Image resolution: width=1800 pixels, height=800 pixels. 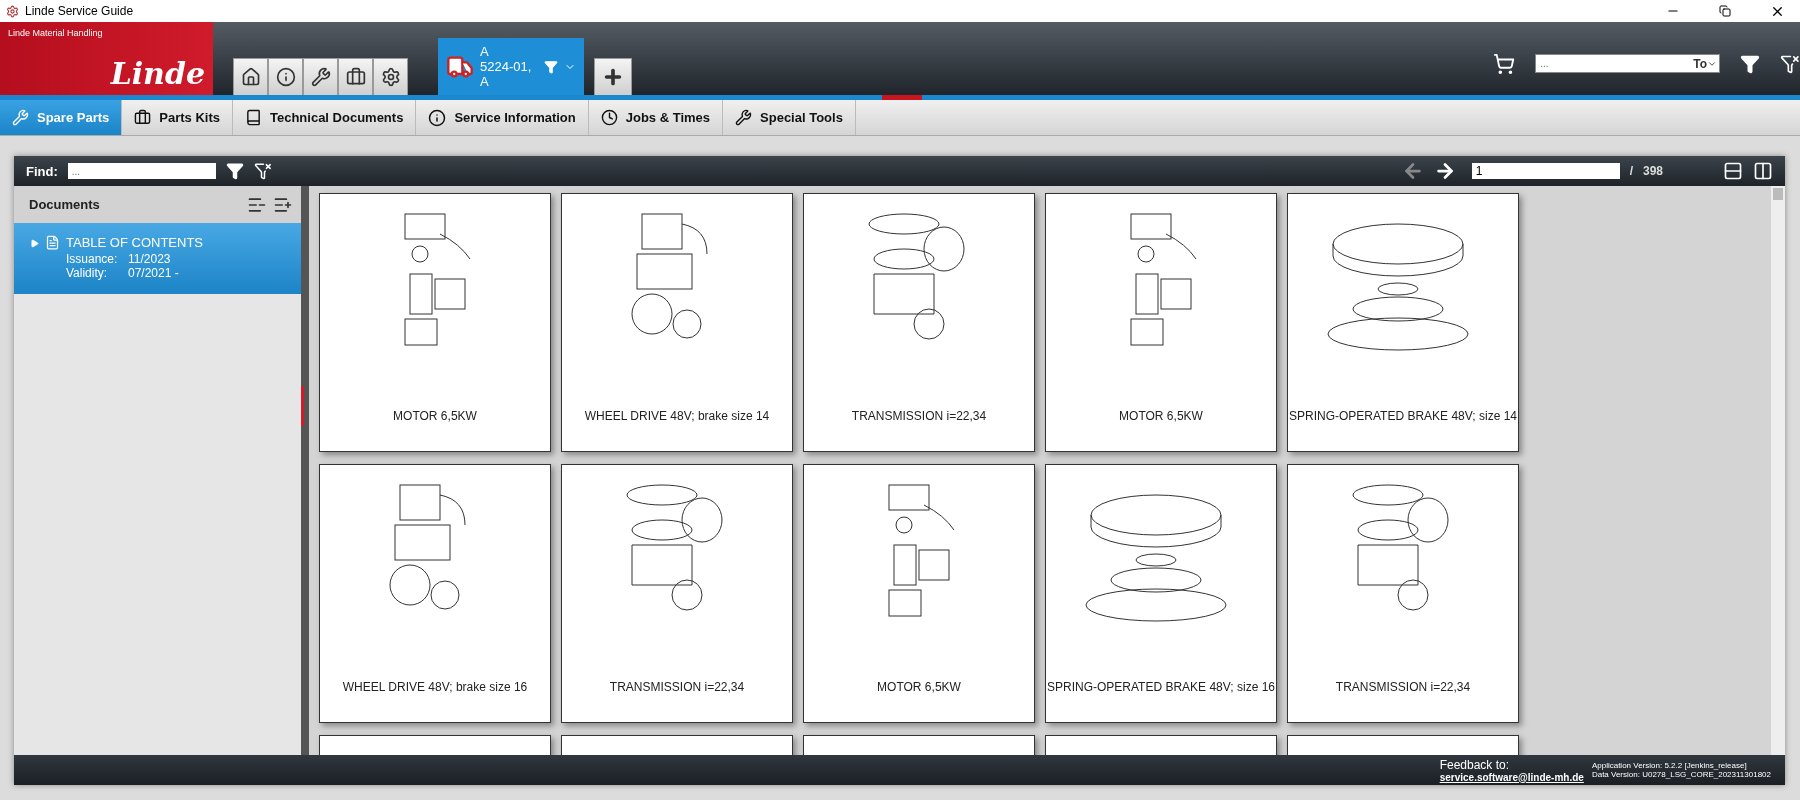 What do you see at coordinates (157, 74) in the screenshot?
I see `logo-wordmark: Linde` at bounding box center [157, 74].